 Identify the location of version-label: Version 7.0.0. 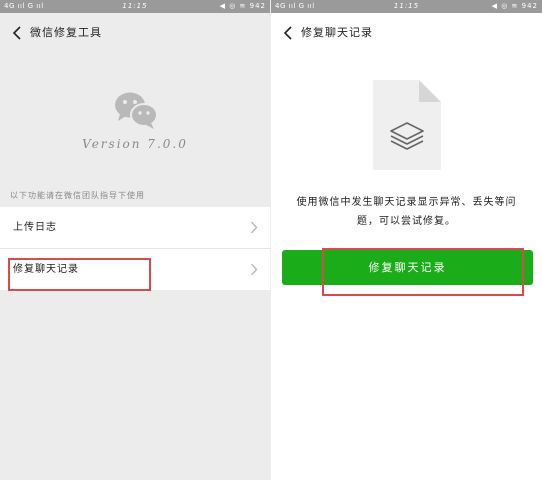
(135, 144).